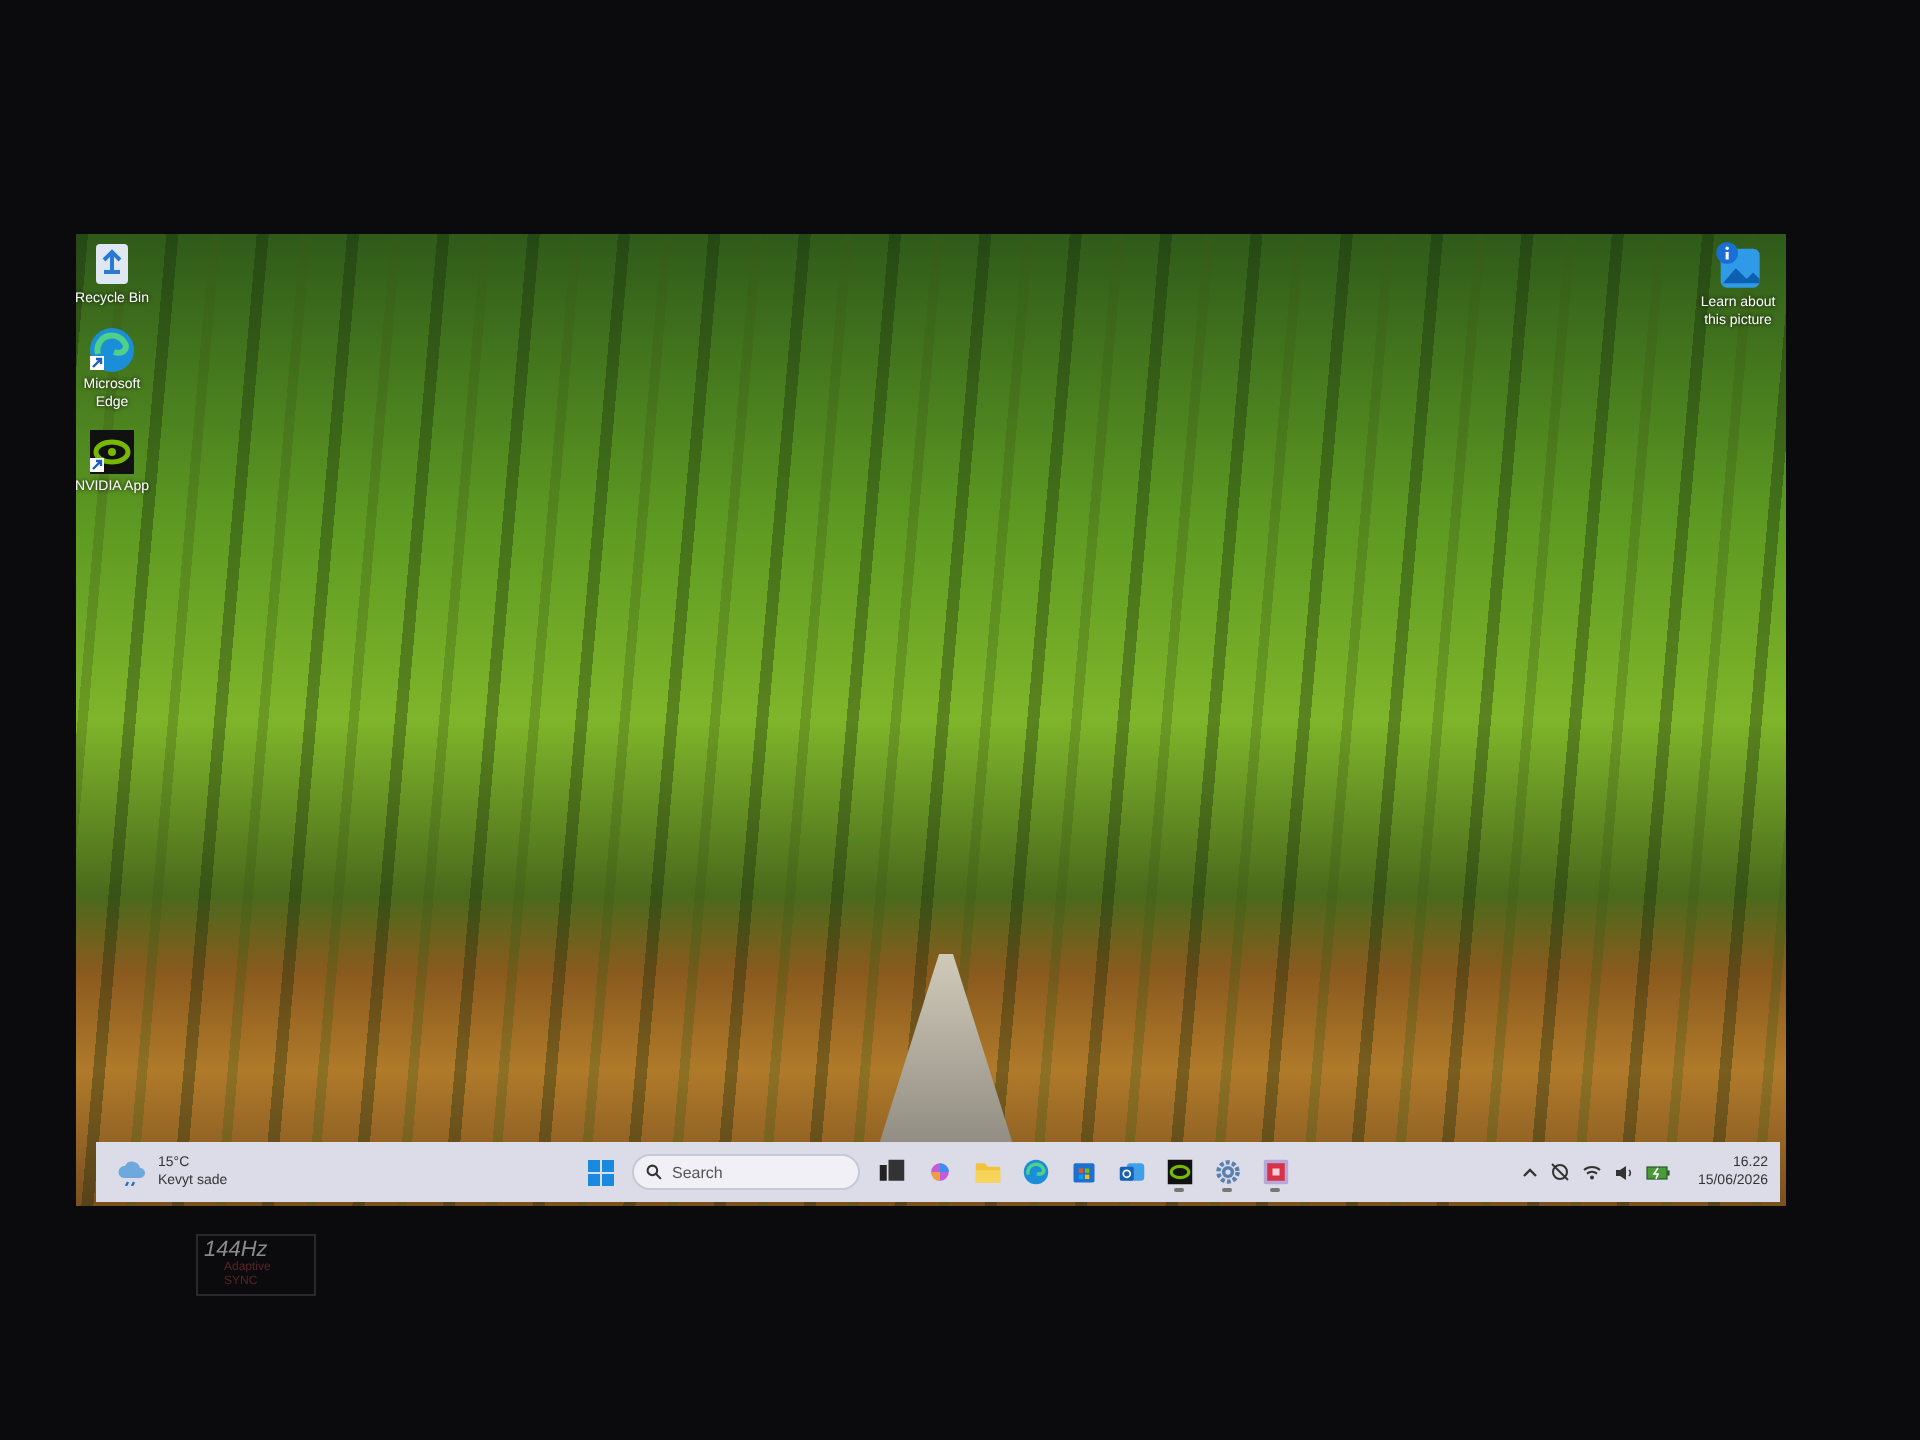  Describe the element at coordinates (939, 1172) in the screenshot. I see `copilot-icon` at that location.